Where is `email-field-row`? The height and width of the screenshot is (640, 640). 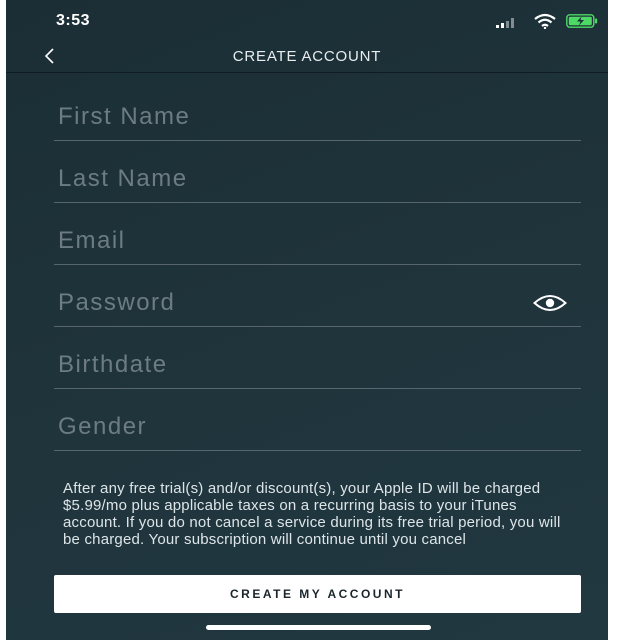
email-field-row is located at coordinates (317, 234).